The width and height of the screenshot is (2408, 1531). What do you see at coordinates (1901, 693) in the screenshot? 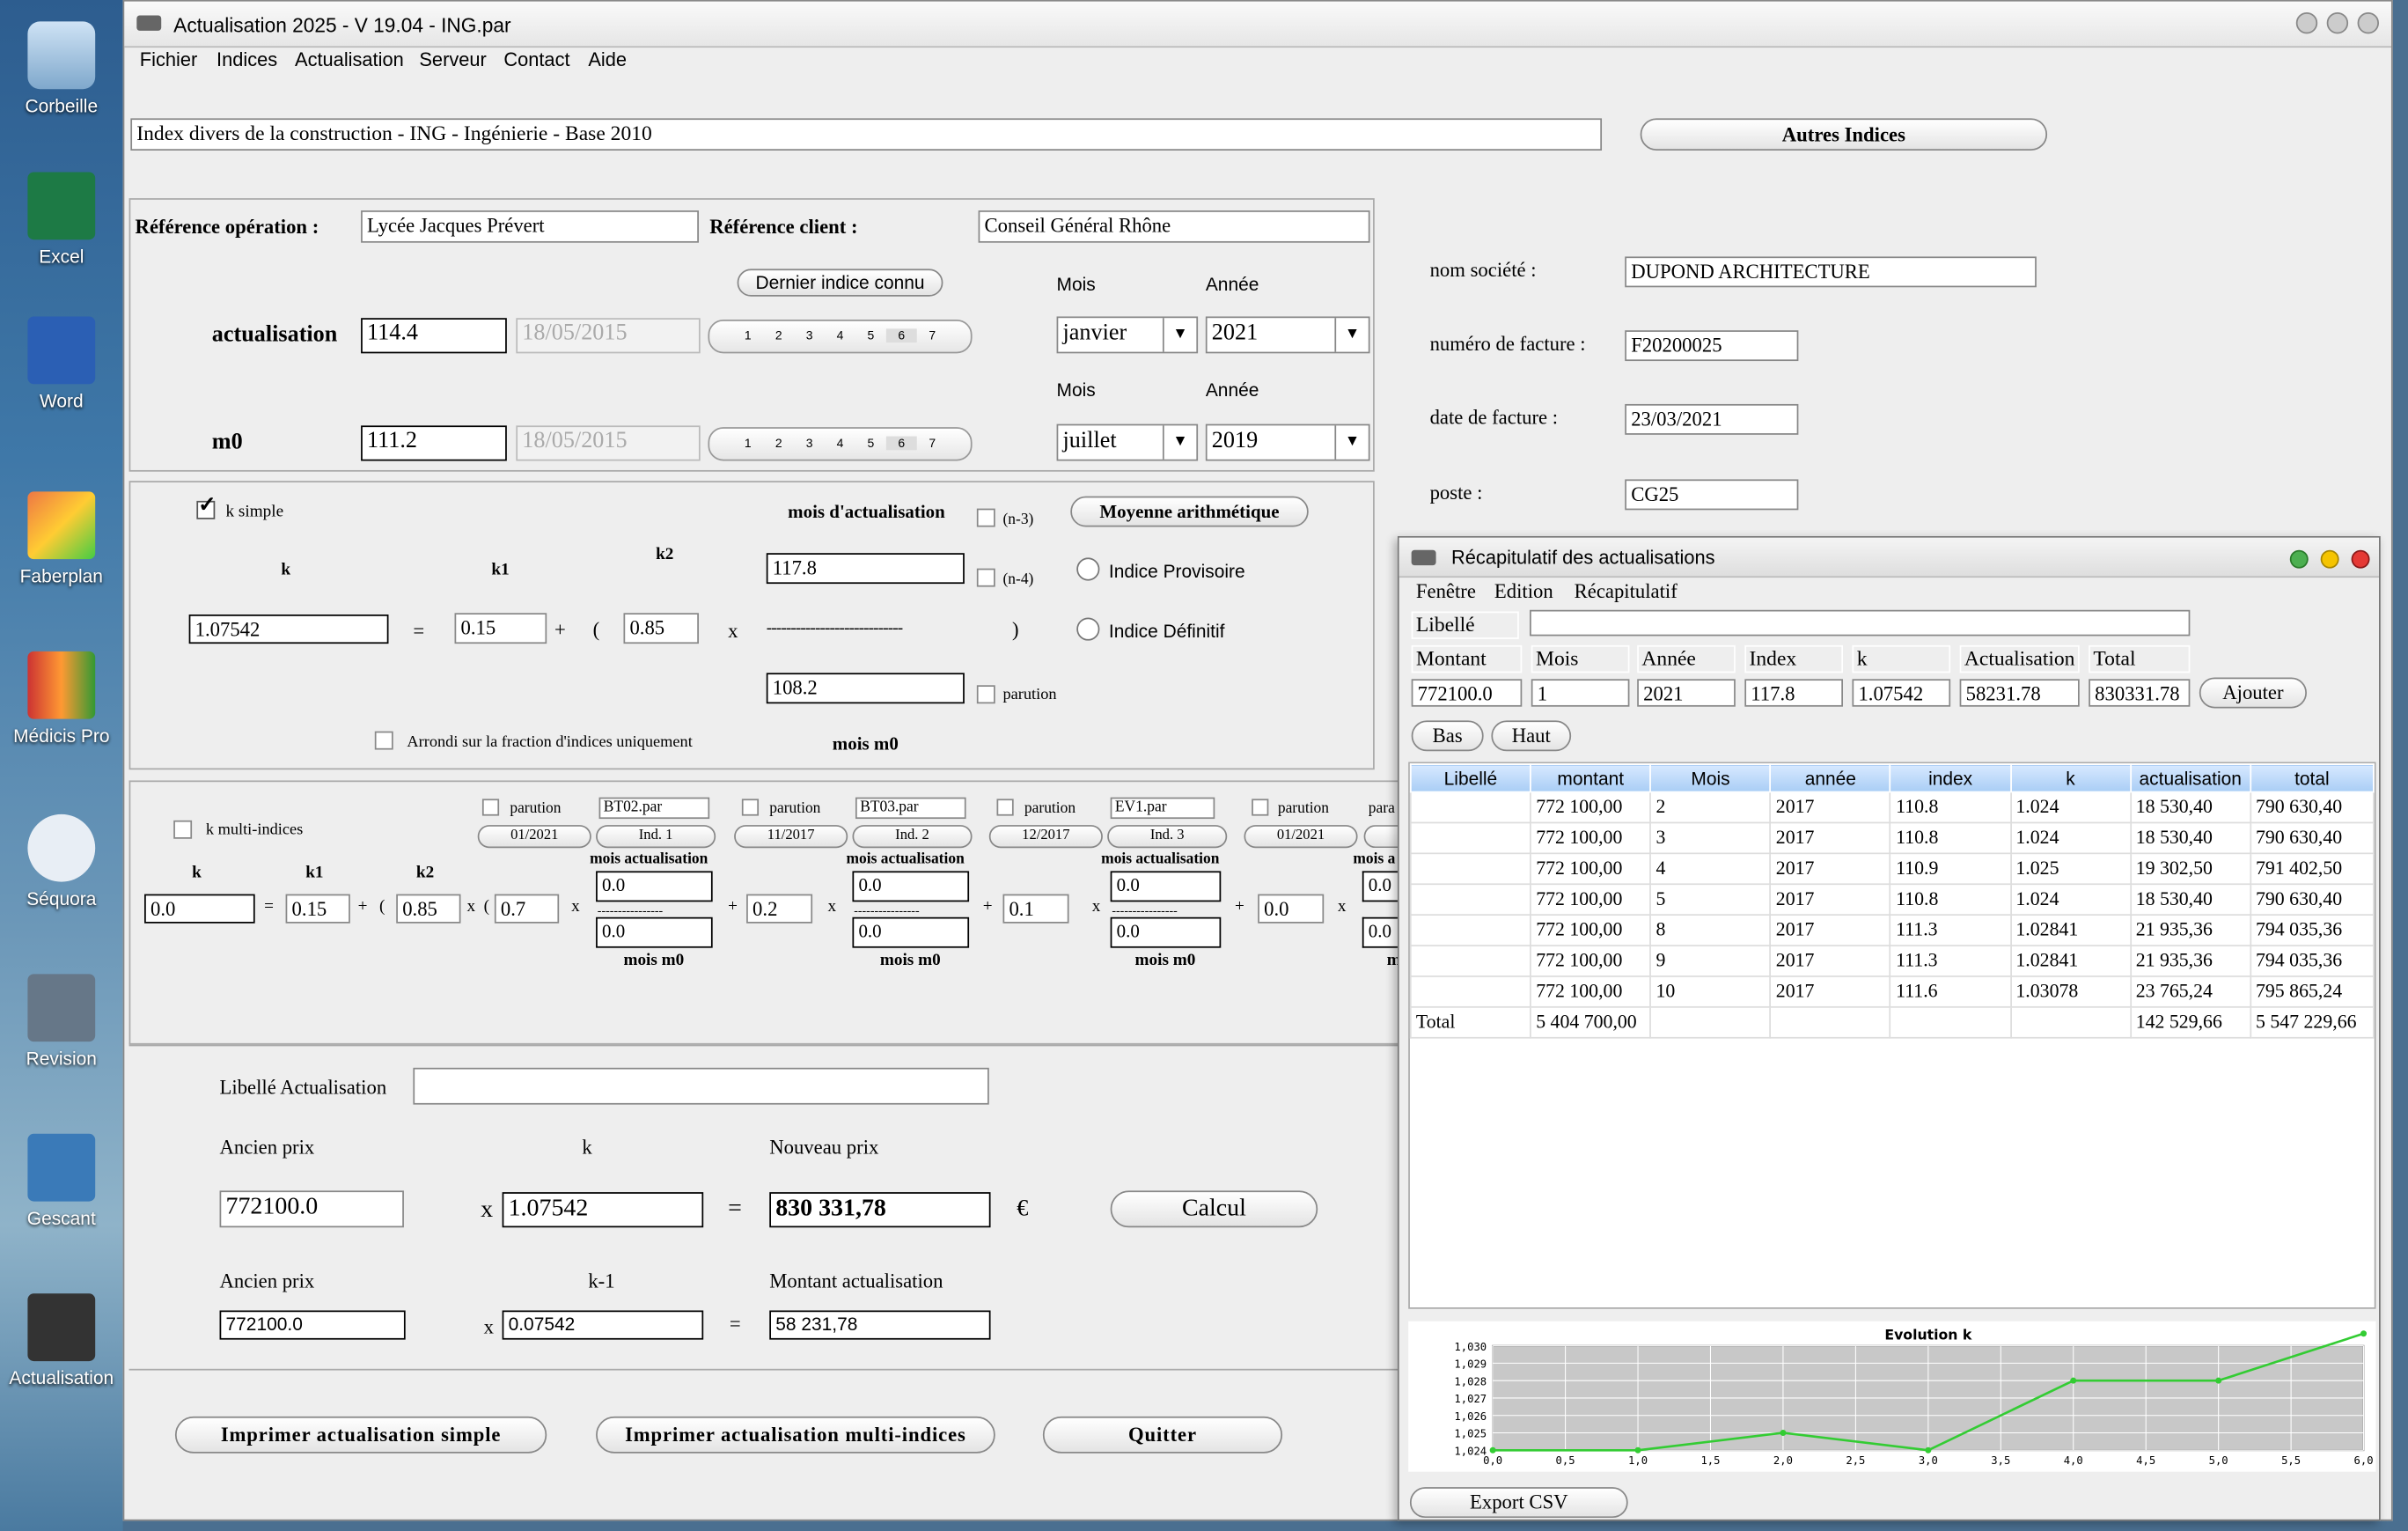
I see `recap-k-input: 1.07542` at bounding box center [1901, 693].